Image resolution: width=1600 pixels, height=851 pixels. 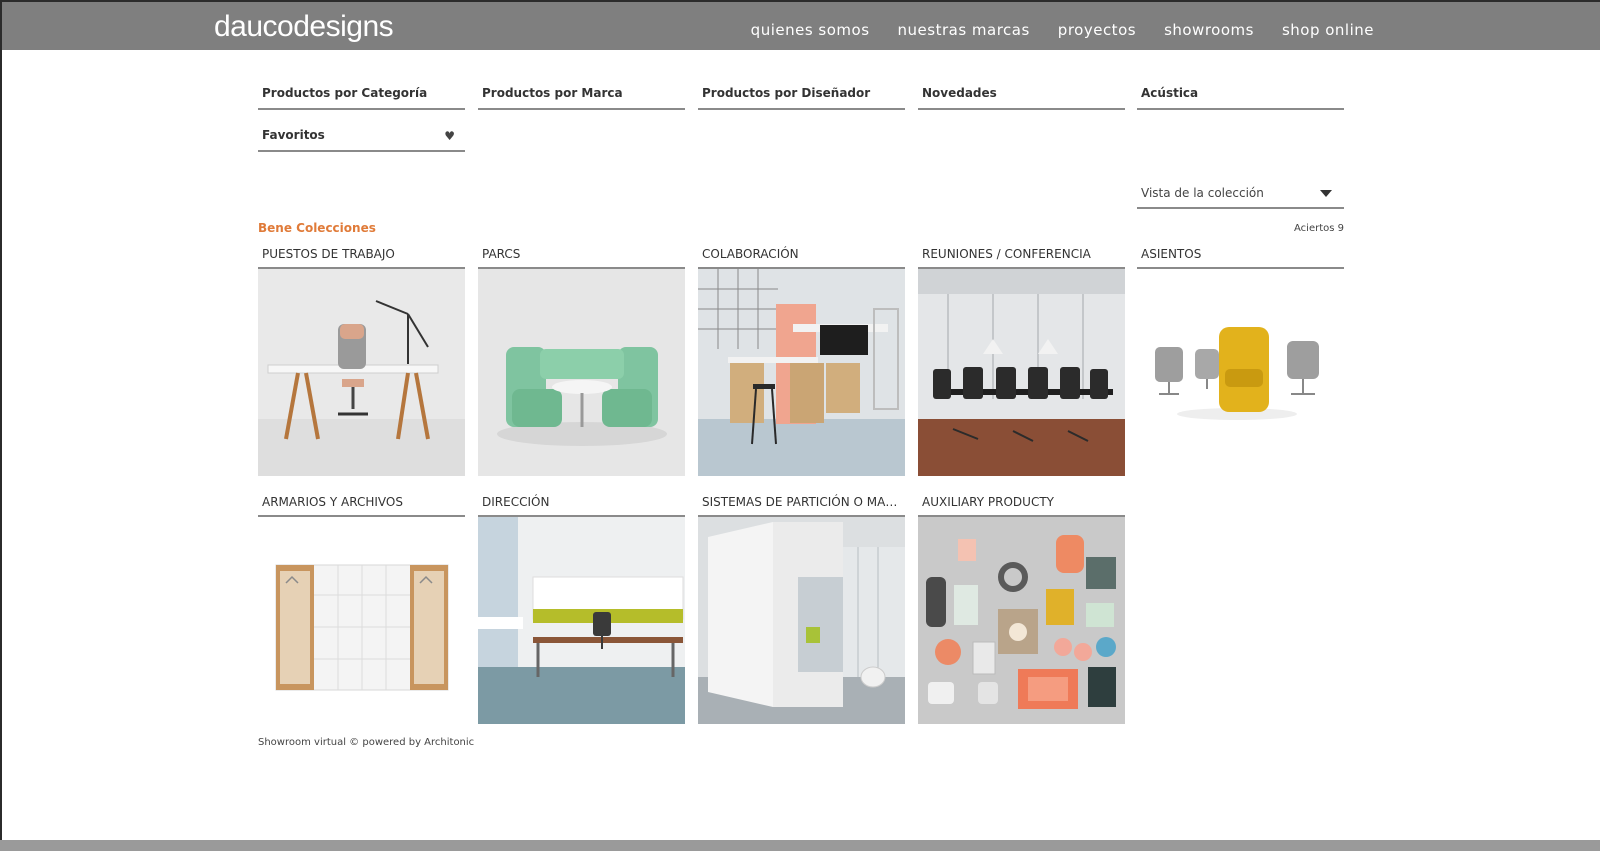 I want to click on collaboration-illustration, so click(x=801, y=372).